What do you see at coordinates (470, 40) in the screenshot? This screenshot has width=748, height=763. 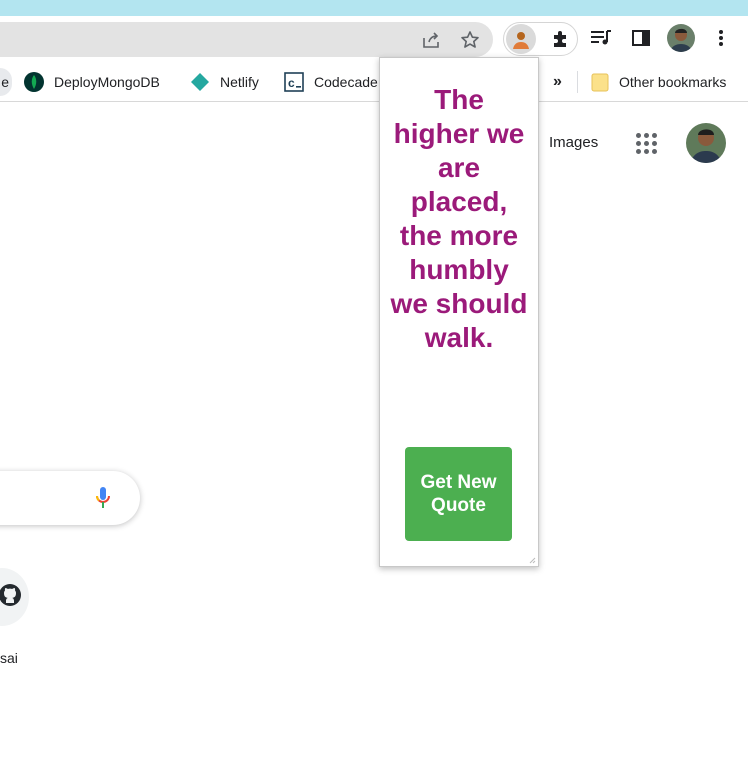 I see `star-icon` at bounding box center [470, 40].